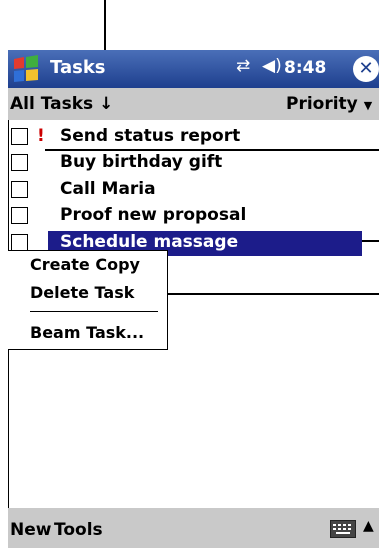  What do you see at coordinates (94, 311) in the screenshot?
I see `menu-separator` at bounding box center [94, 311].